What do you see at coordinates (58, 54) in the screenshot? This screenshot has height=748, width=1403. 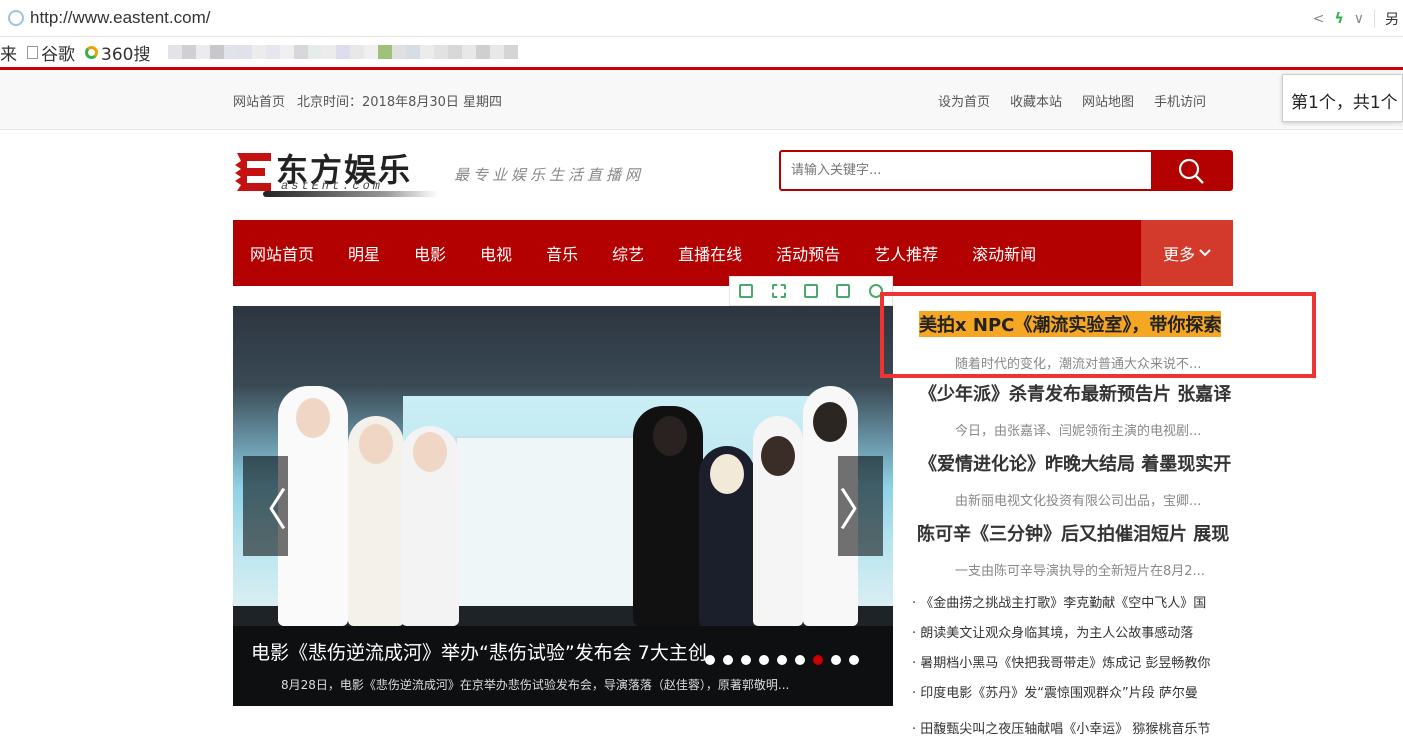 I see `bookmark-label: 谷歌` at bounding box center [58, 54].